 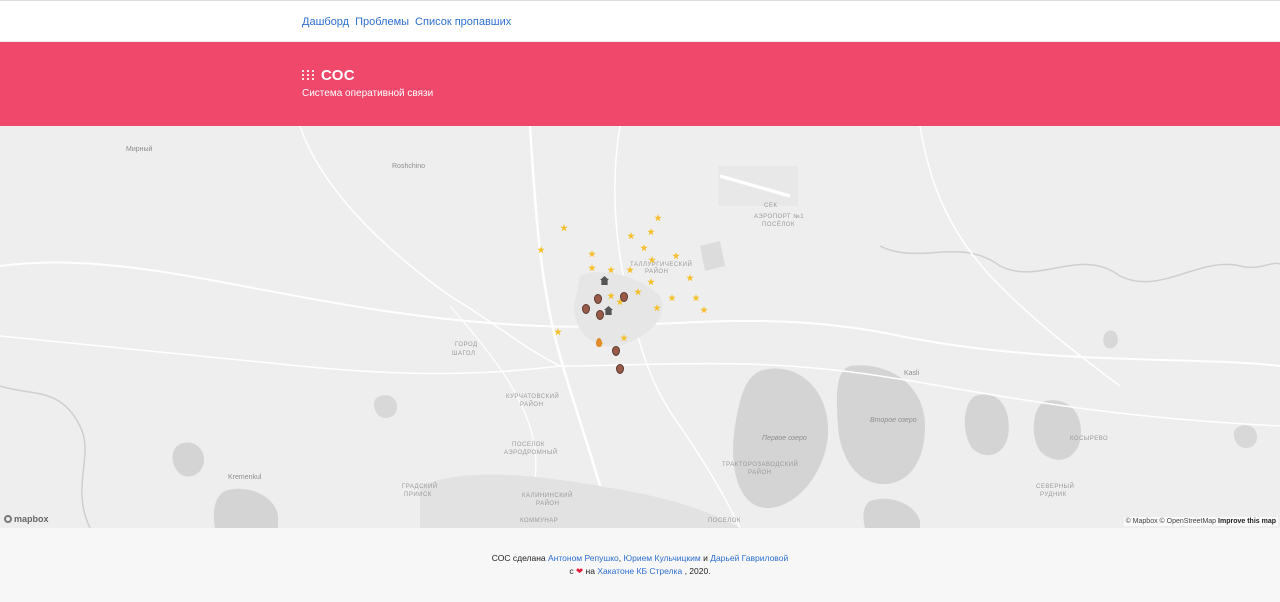 What do you see at coordinates (539, 521) in the screenshot?
I see `map-label-kommunar: КОММУНАР` at bounding box center [539, 521].